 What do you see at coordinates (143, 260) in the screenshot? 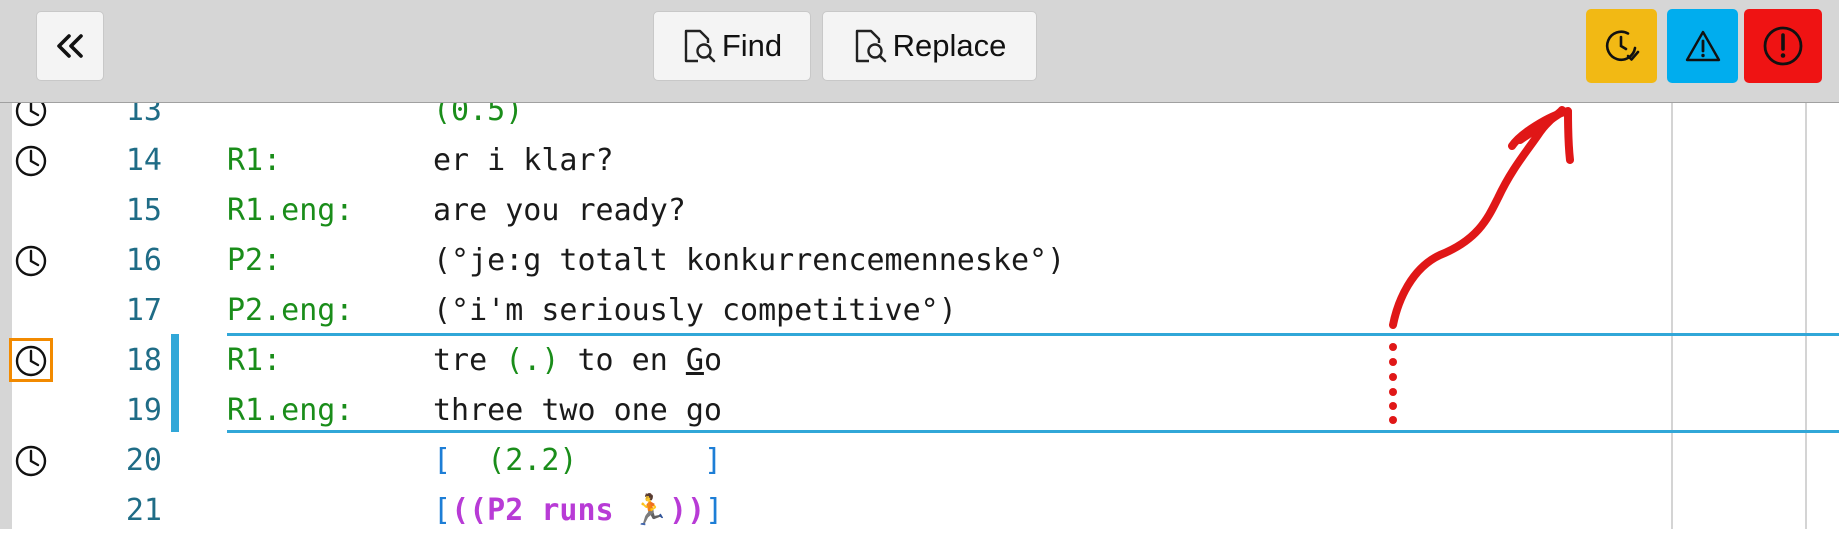
I see `line-number: 16` at bounding box center [143, 260].